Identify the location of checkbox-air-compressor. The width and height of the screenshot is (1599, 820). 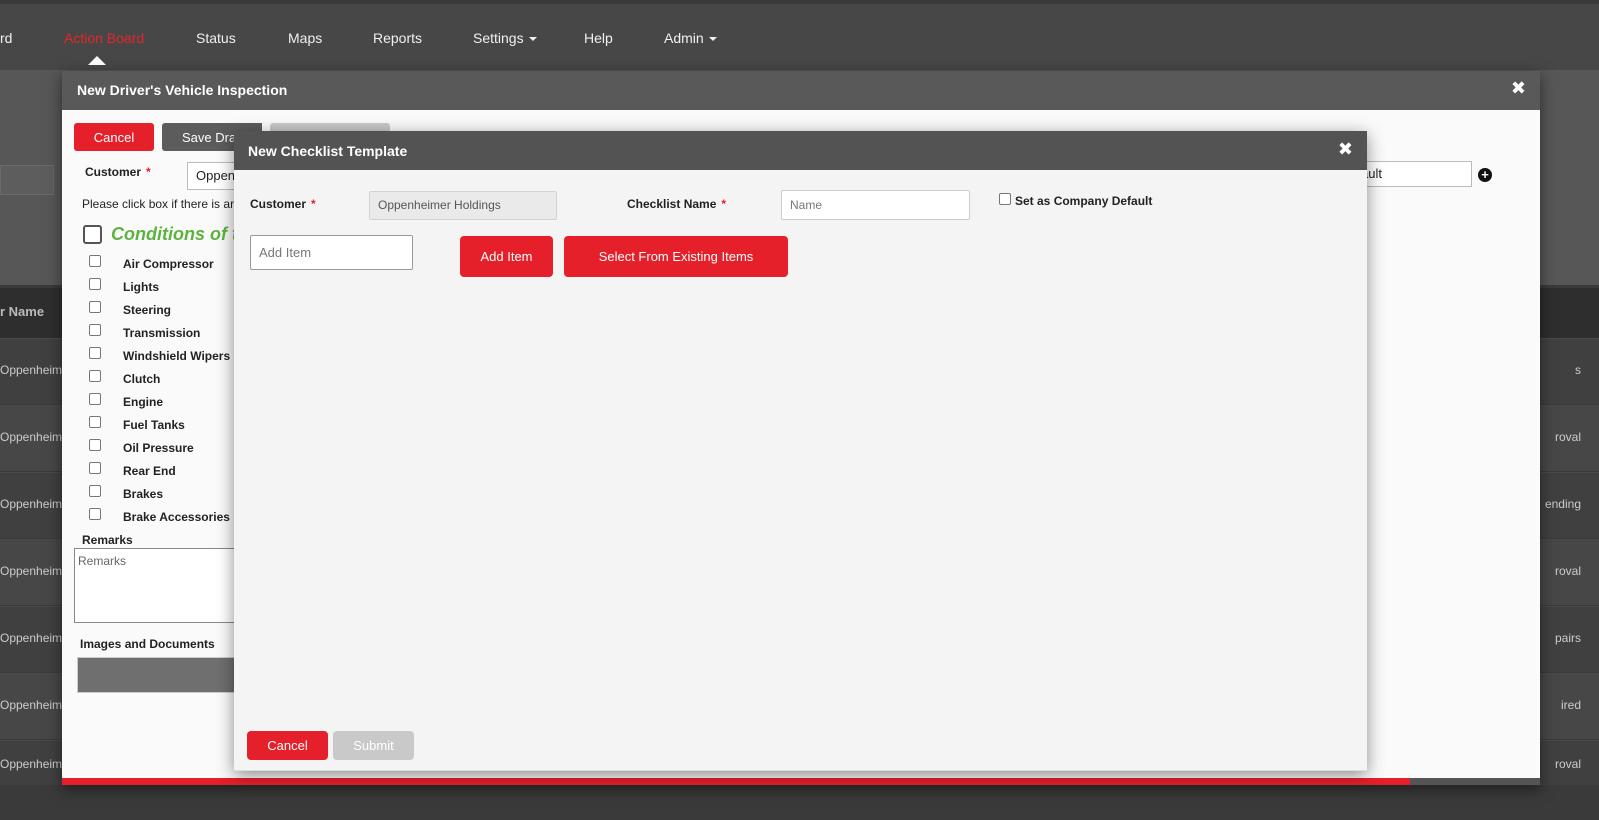
(95, 261).